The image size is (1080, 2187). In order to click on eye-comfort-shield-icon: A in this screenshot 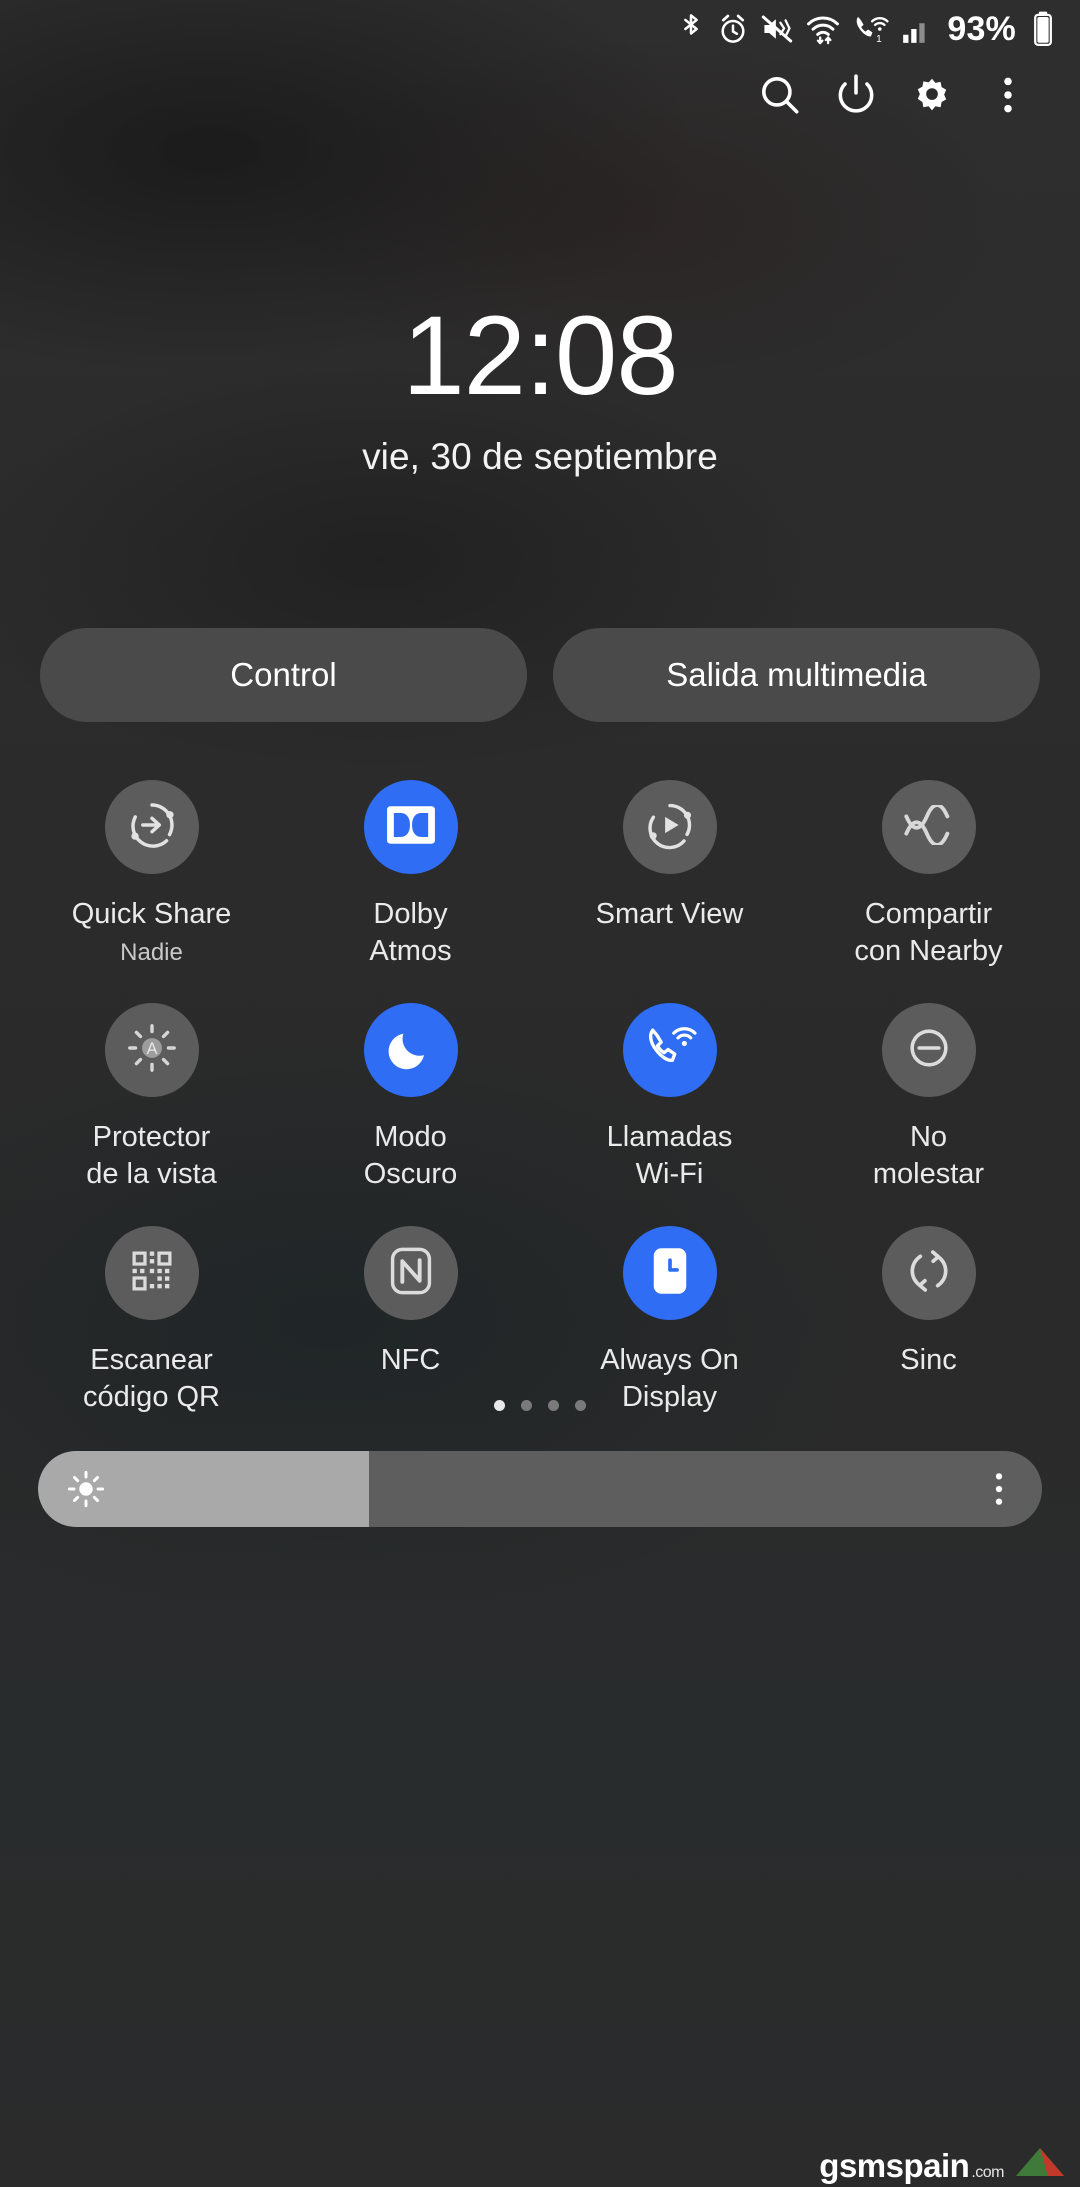, I will do `click(152, 1050)`.